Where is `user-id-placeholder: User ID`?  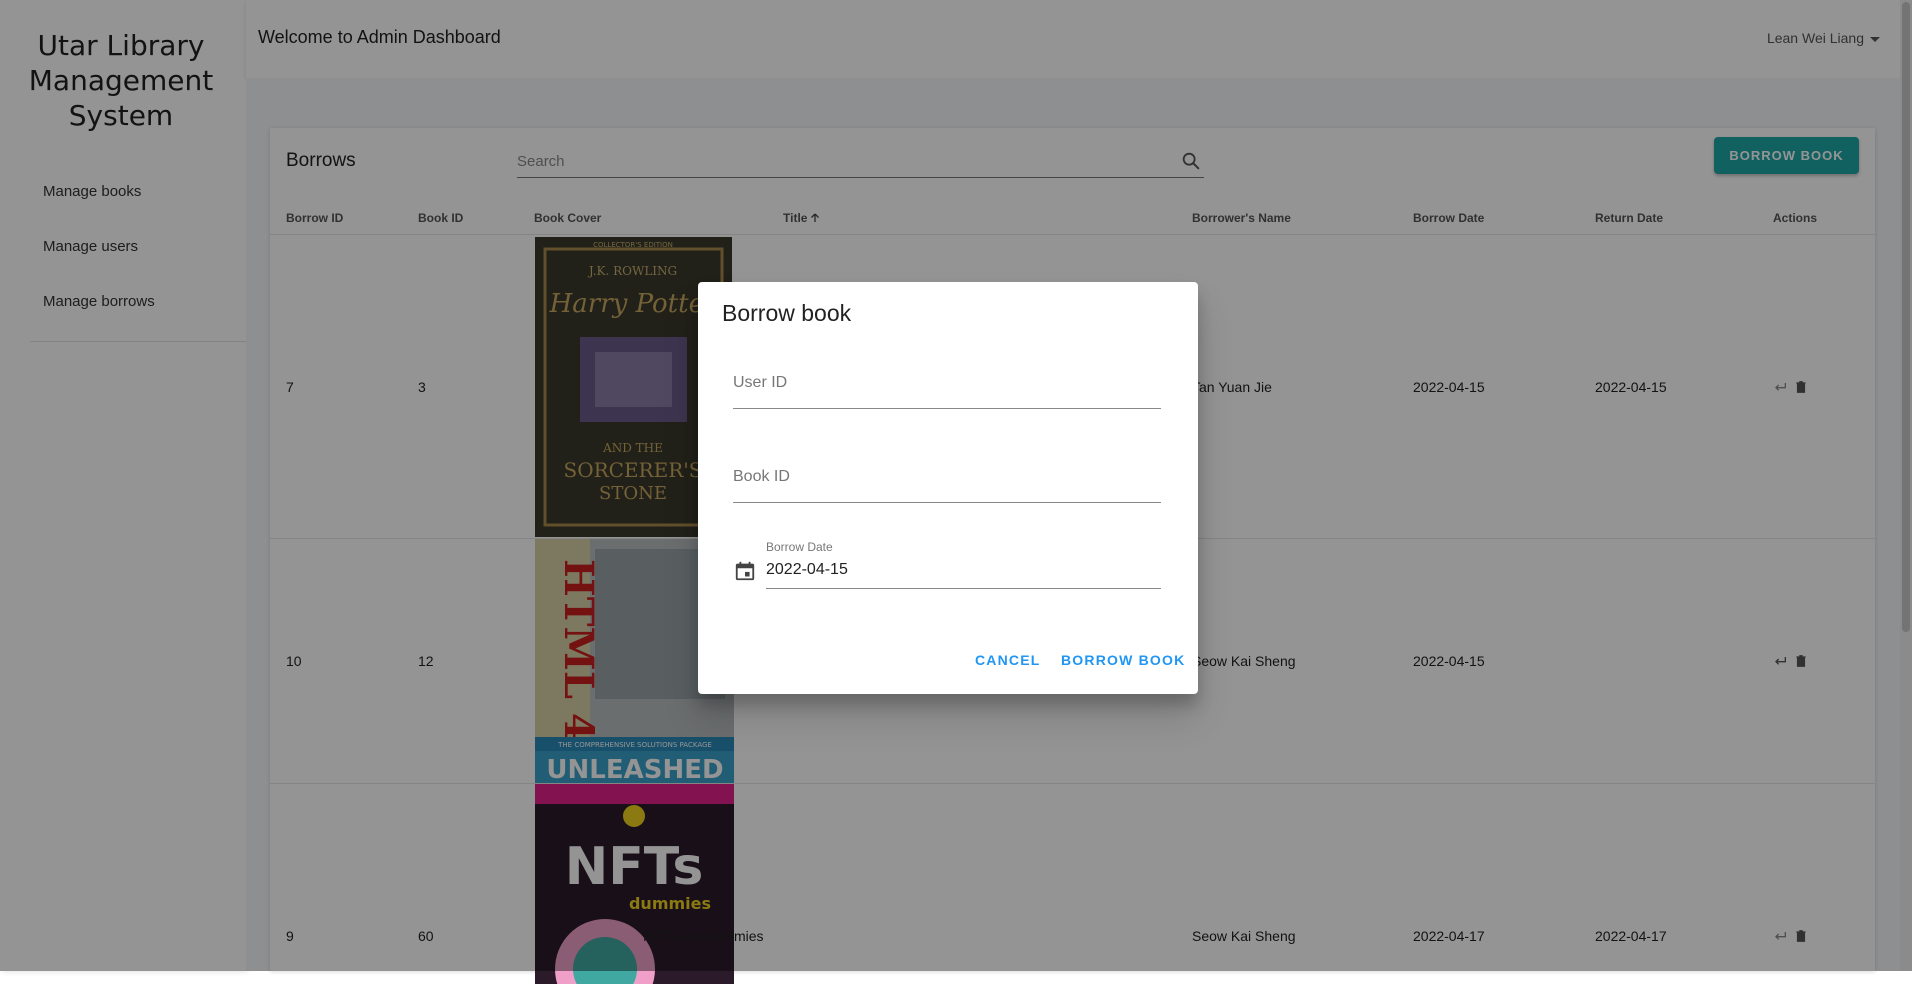 user-id-placeholder: User ID is located at coordinates (760, 382).